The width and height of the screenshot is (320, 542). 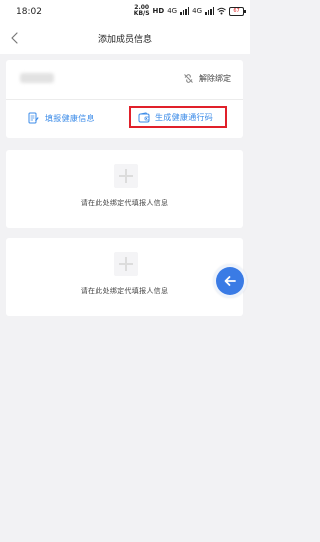 I want to click on member-card: 解除绑定 填报健康信息 生成健康通行码, so click(x=124, y=99).